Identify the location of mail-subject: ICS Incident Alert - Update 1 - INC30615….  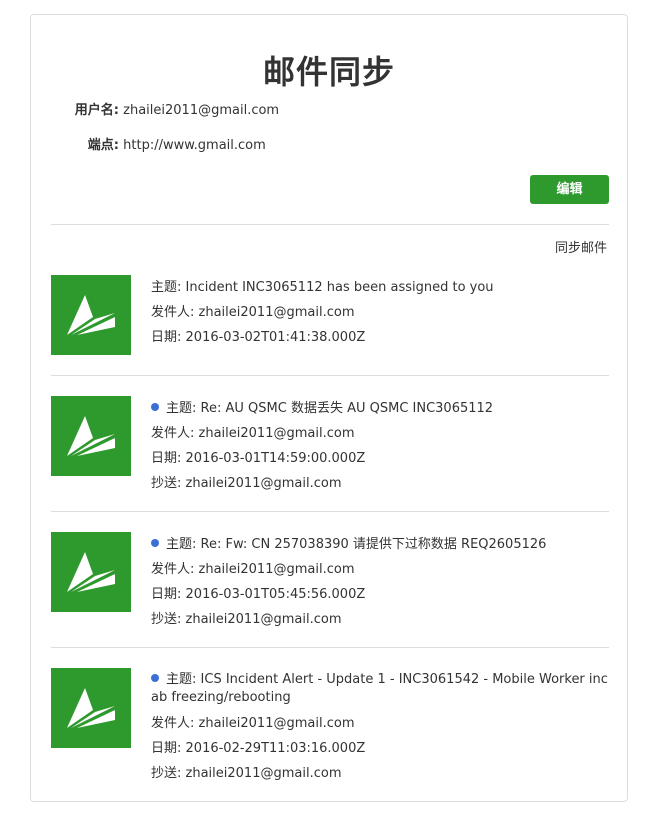
(379, 688).